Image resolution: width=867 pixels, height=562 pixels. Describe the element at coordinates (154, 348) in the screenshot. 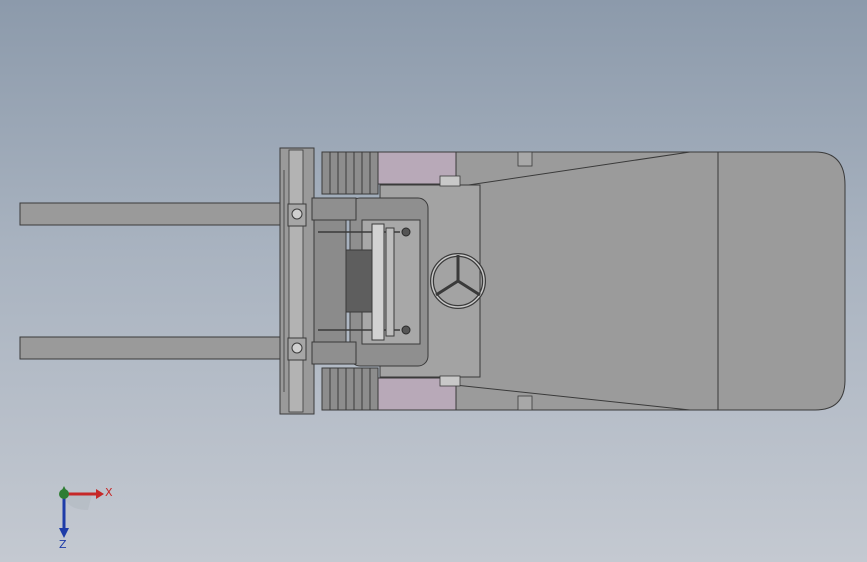

I see `fork-lower` at that location.